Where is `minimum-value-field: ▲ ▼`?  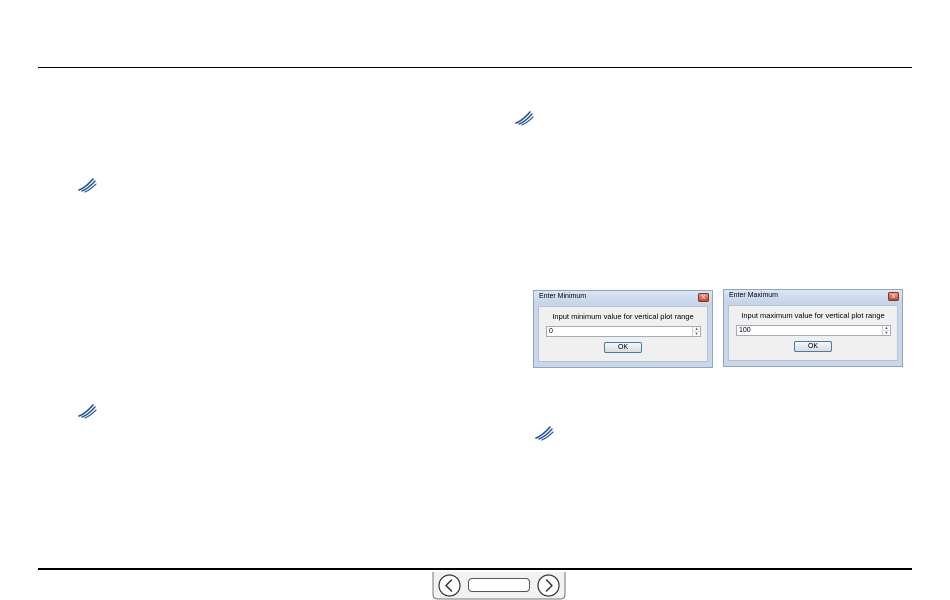
minimum-value-field: ▲ ▼ is located at coordinates (623, 331).